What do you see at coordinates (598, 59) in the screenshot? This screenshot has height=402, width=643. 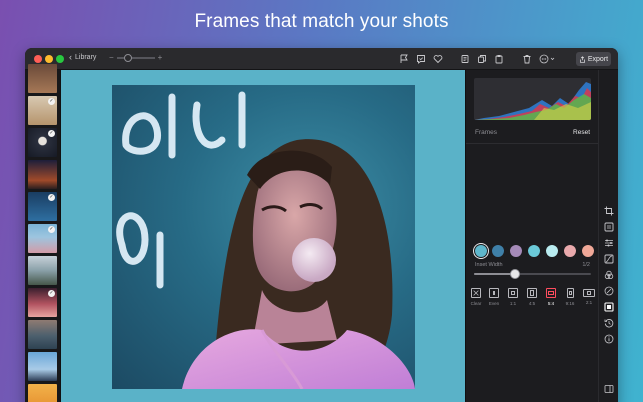 I see `export-label: Export` at bounding box center [598, 59].